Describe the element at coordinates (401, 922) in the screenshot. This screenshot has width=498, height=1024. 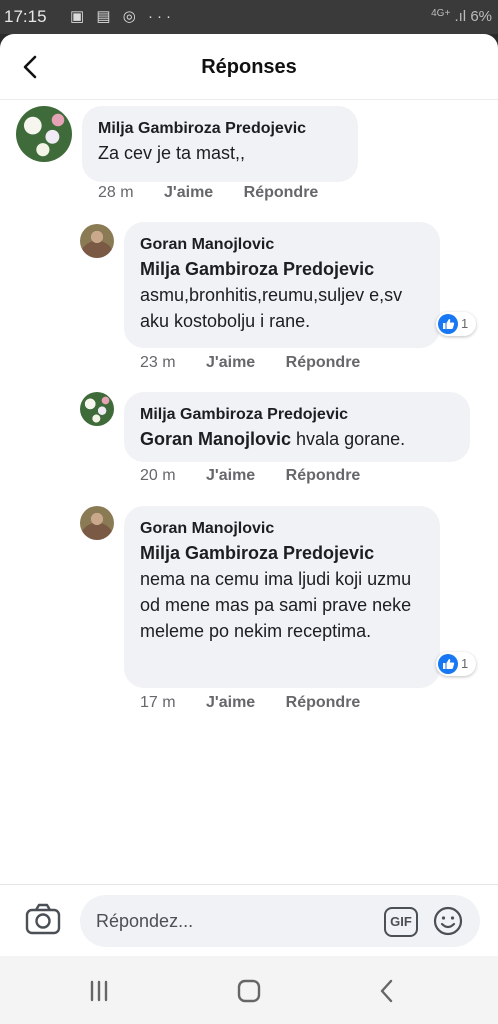
I see `gif-button: GIF` at that location.